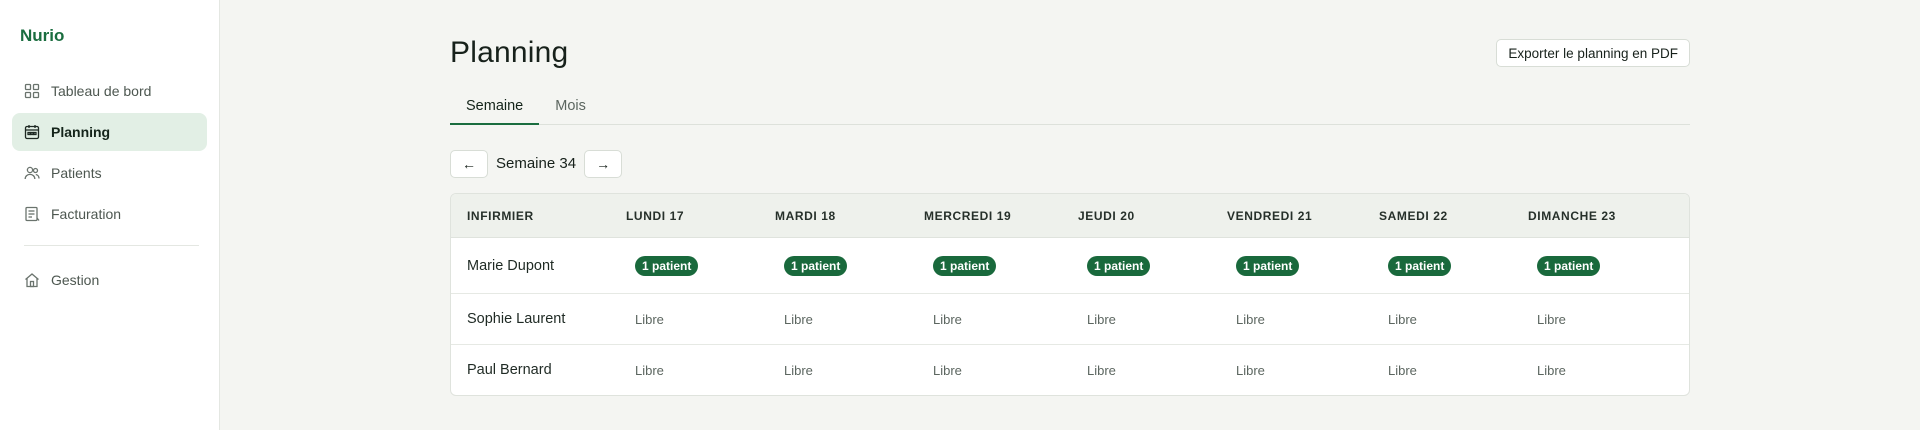 Image resolution: width=1920 pixels, height=430 pixels. Describe the element at coordinates (509, 52) in the screenshot. I see `page-title: Planning` at that location.